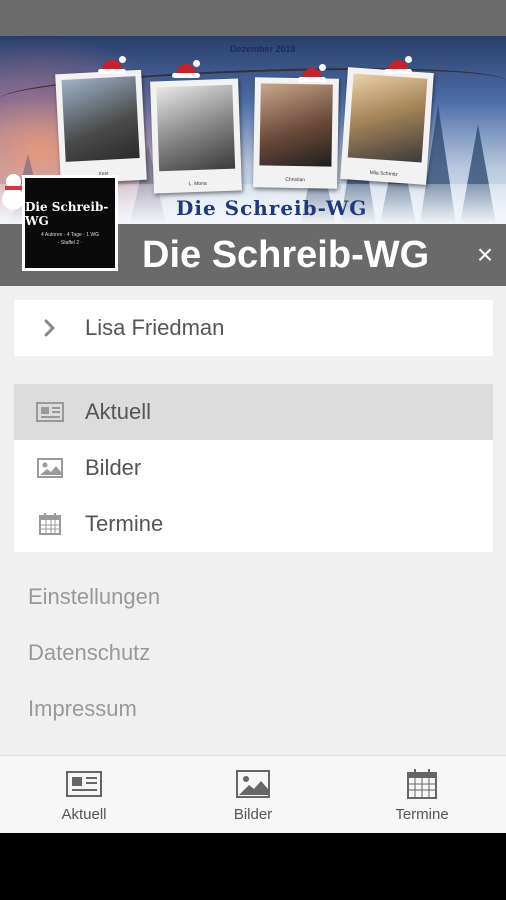 This screenshot has height=900, width=506. Describe the element at coordinates (286, 255) in the screenshot. I see `app-title: Die Schreib-WG` at that location.